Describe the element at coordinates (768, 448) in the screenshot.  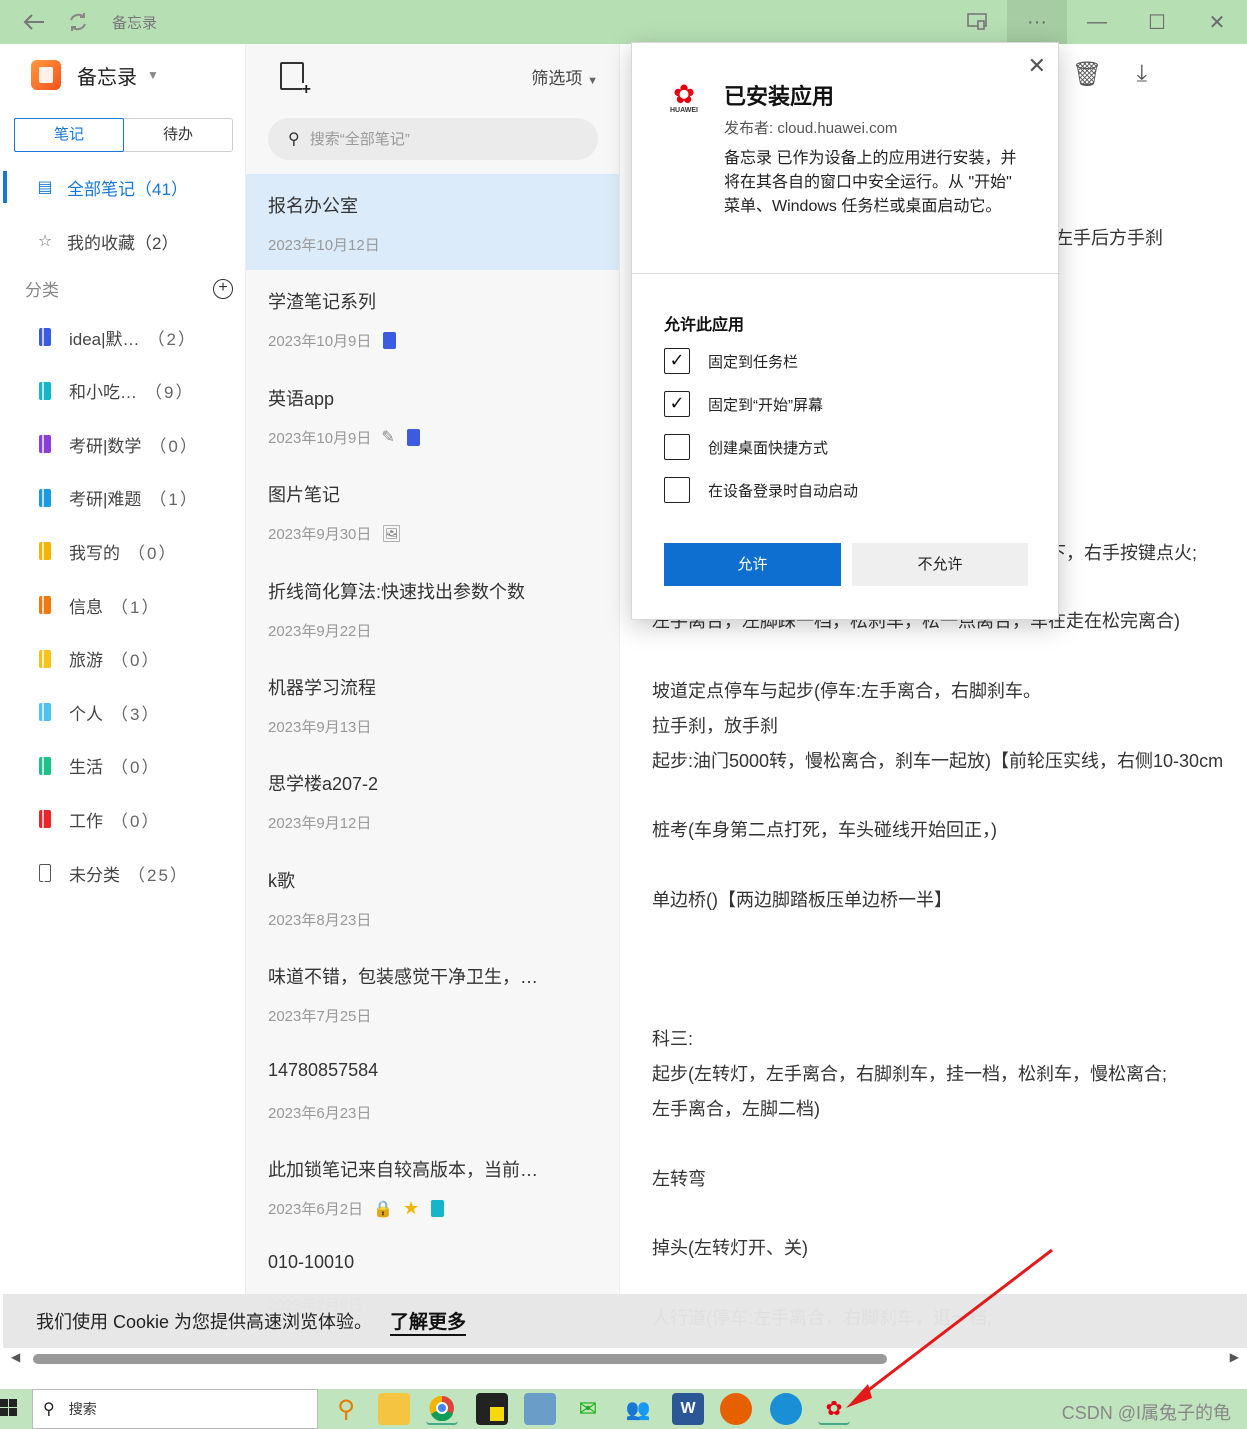
I see `option-label: 创建桌面快捷方式` at that location.